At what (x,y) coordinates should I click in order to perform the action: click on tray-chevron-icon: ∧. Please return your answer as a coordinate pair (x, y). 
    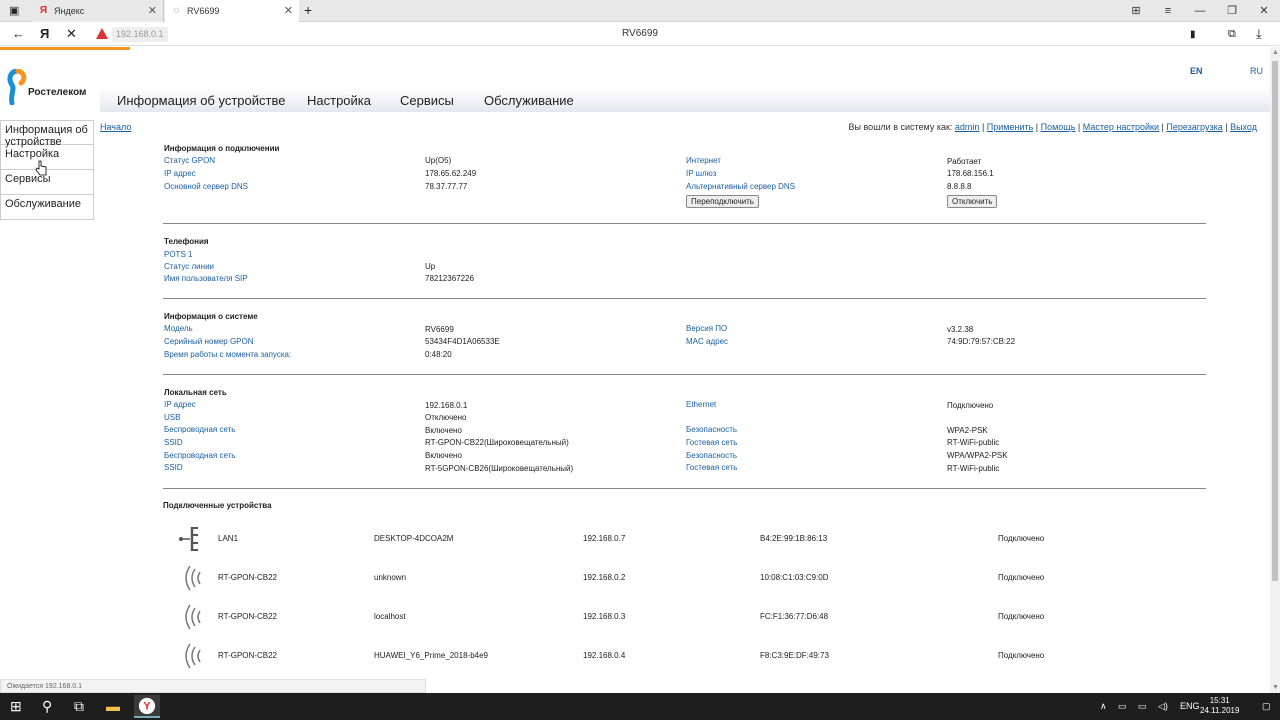
    Looking at the image, I should click on (1103, 706).